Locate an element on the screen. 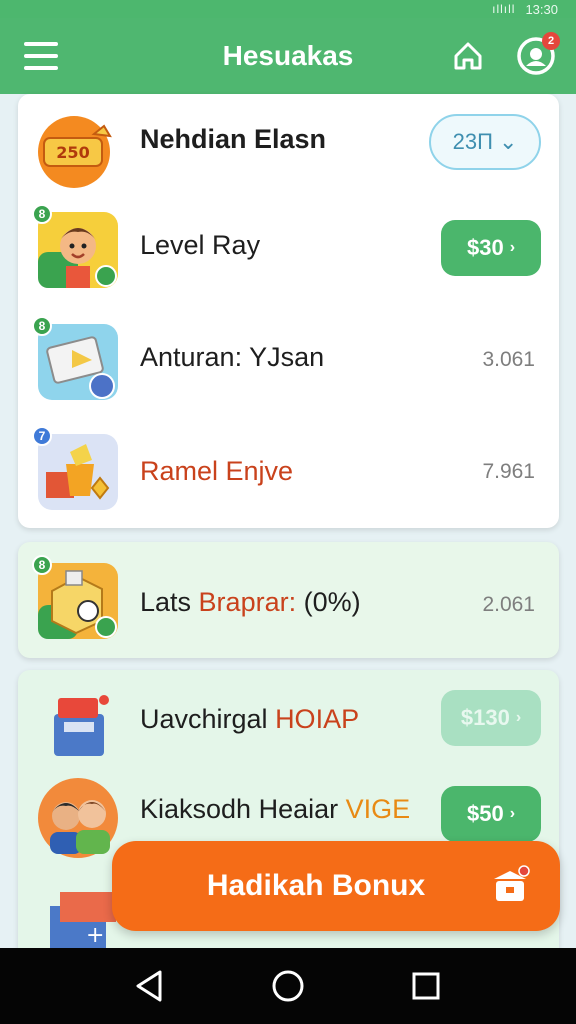 This screenshot has width=576, height=1024. chevron-down-icon: ⌄ is located at coordinates (508, 141).